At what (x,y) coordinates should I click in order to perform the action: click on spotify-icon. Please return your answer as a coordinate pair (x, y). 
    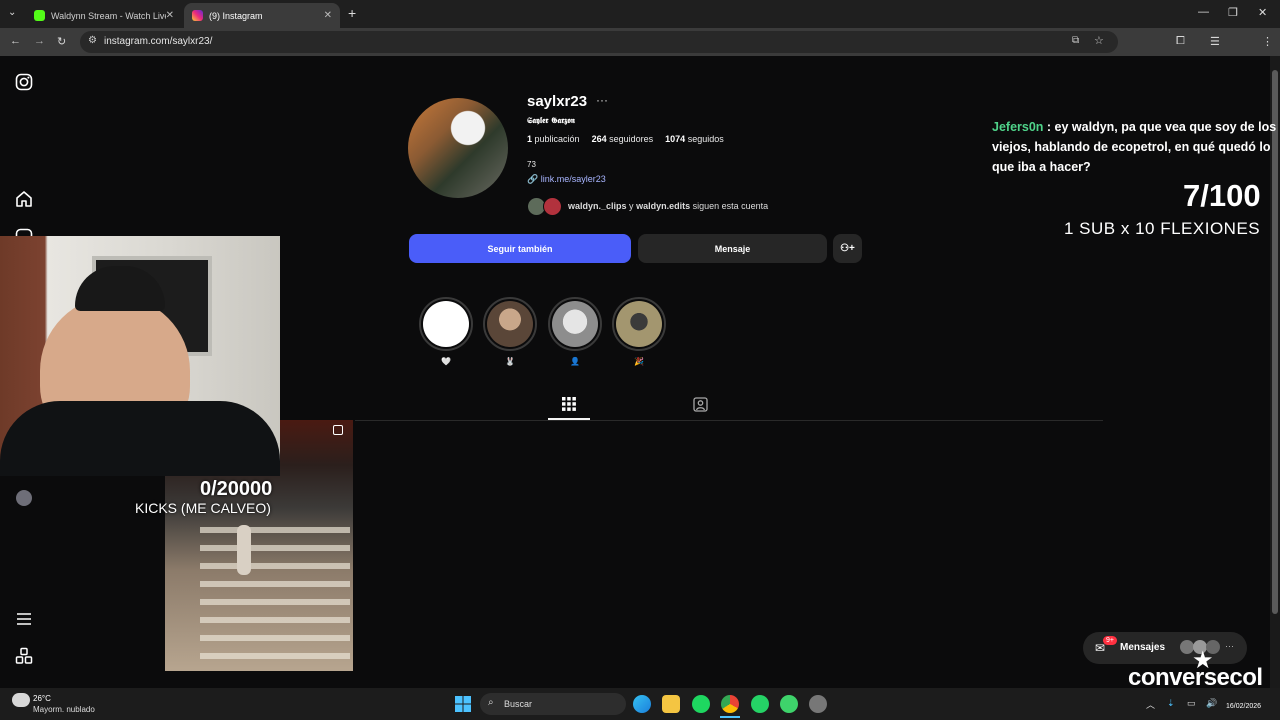
    Looking at the image, I should click on (701, 704).